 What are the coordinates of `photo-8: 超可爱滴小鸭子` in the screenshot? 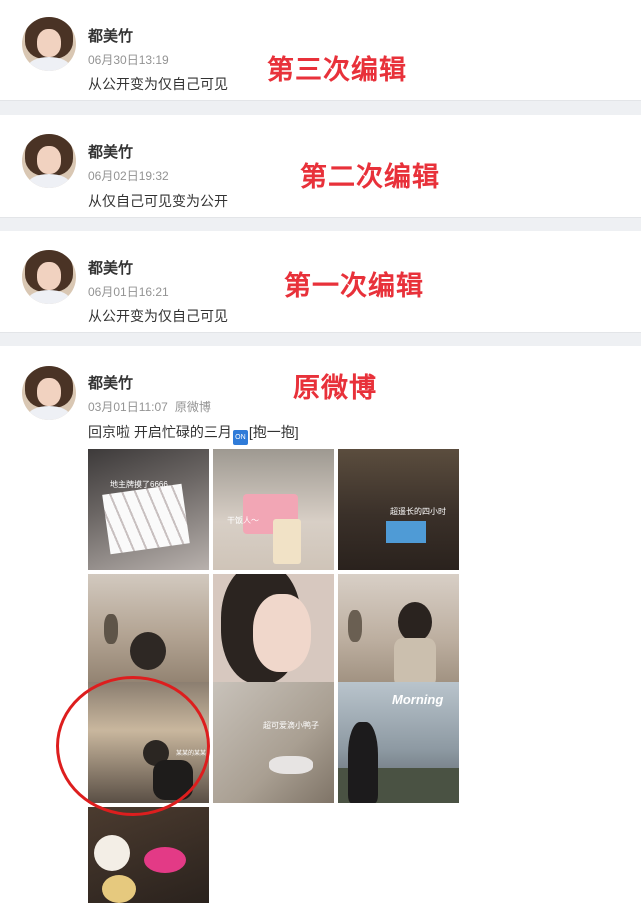 It's located at (273, 742).